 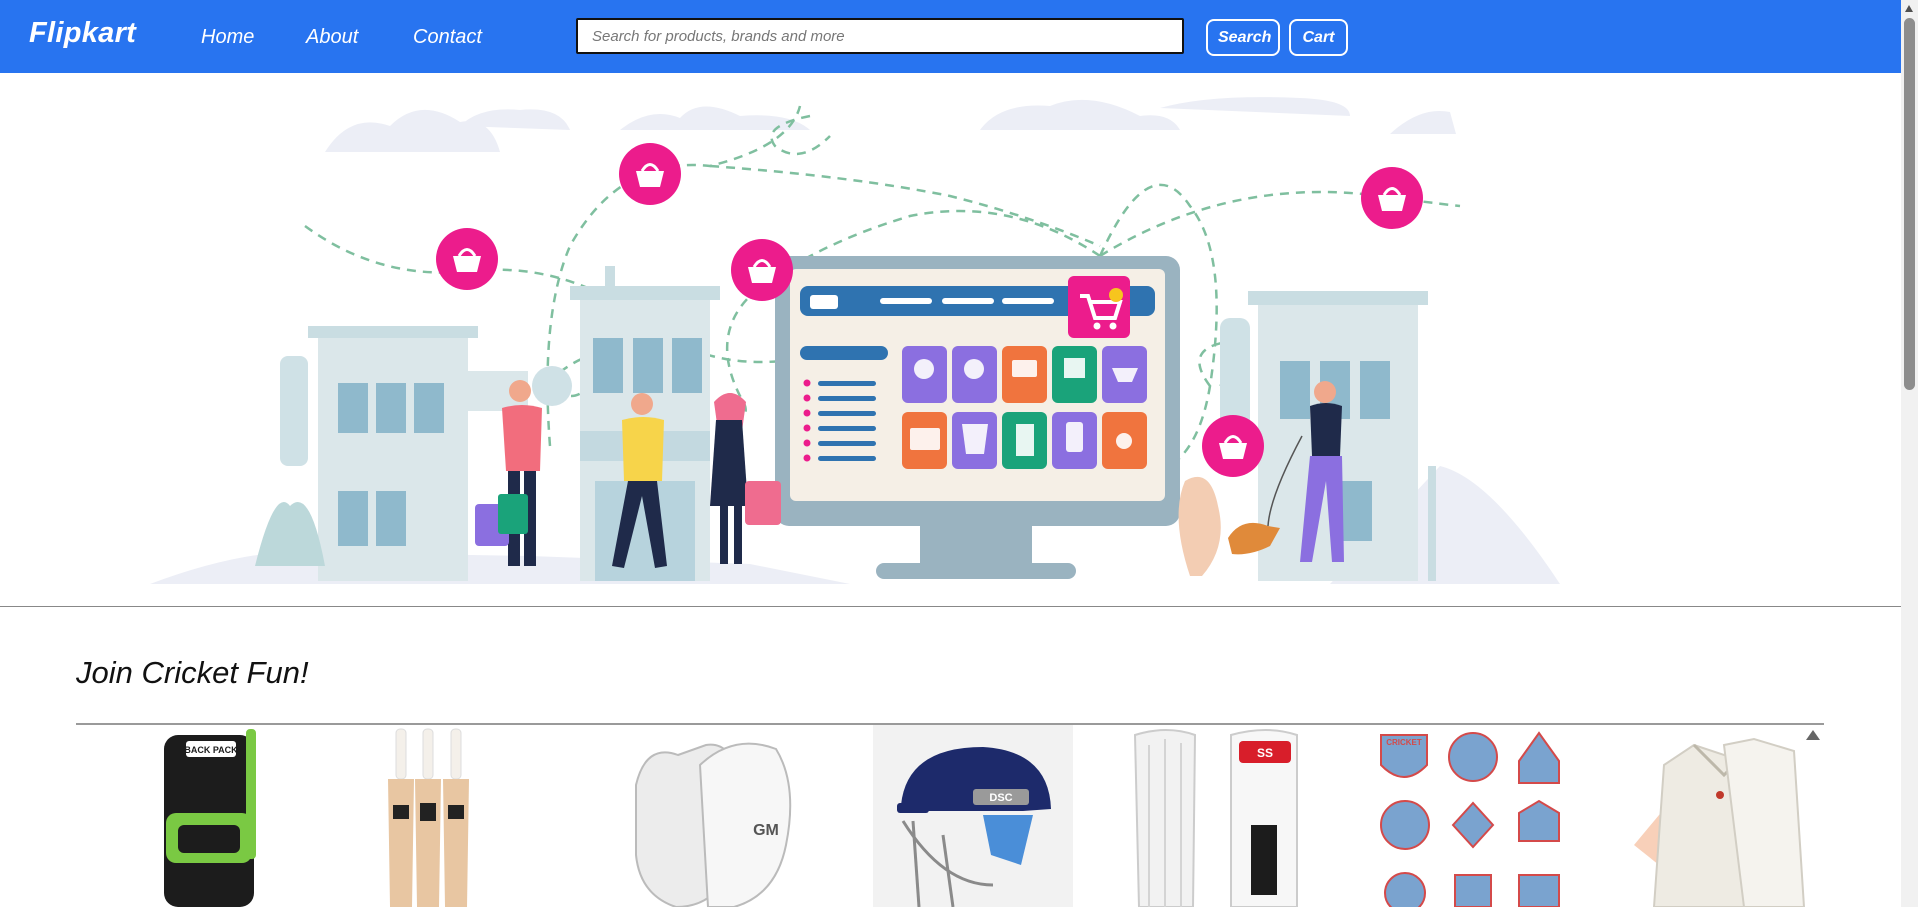 I want to click on product-batting-pads: SS, so click(x=1221, y=816).